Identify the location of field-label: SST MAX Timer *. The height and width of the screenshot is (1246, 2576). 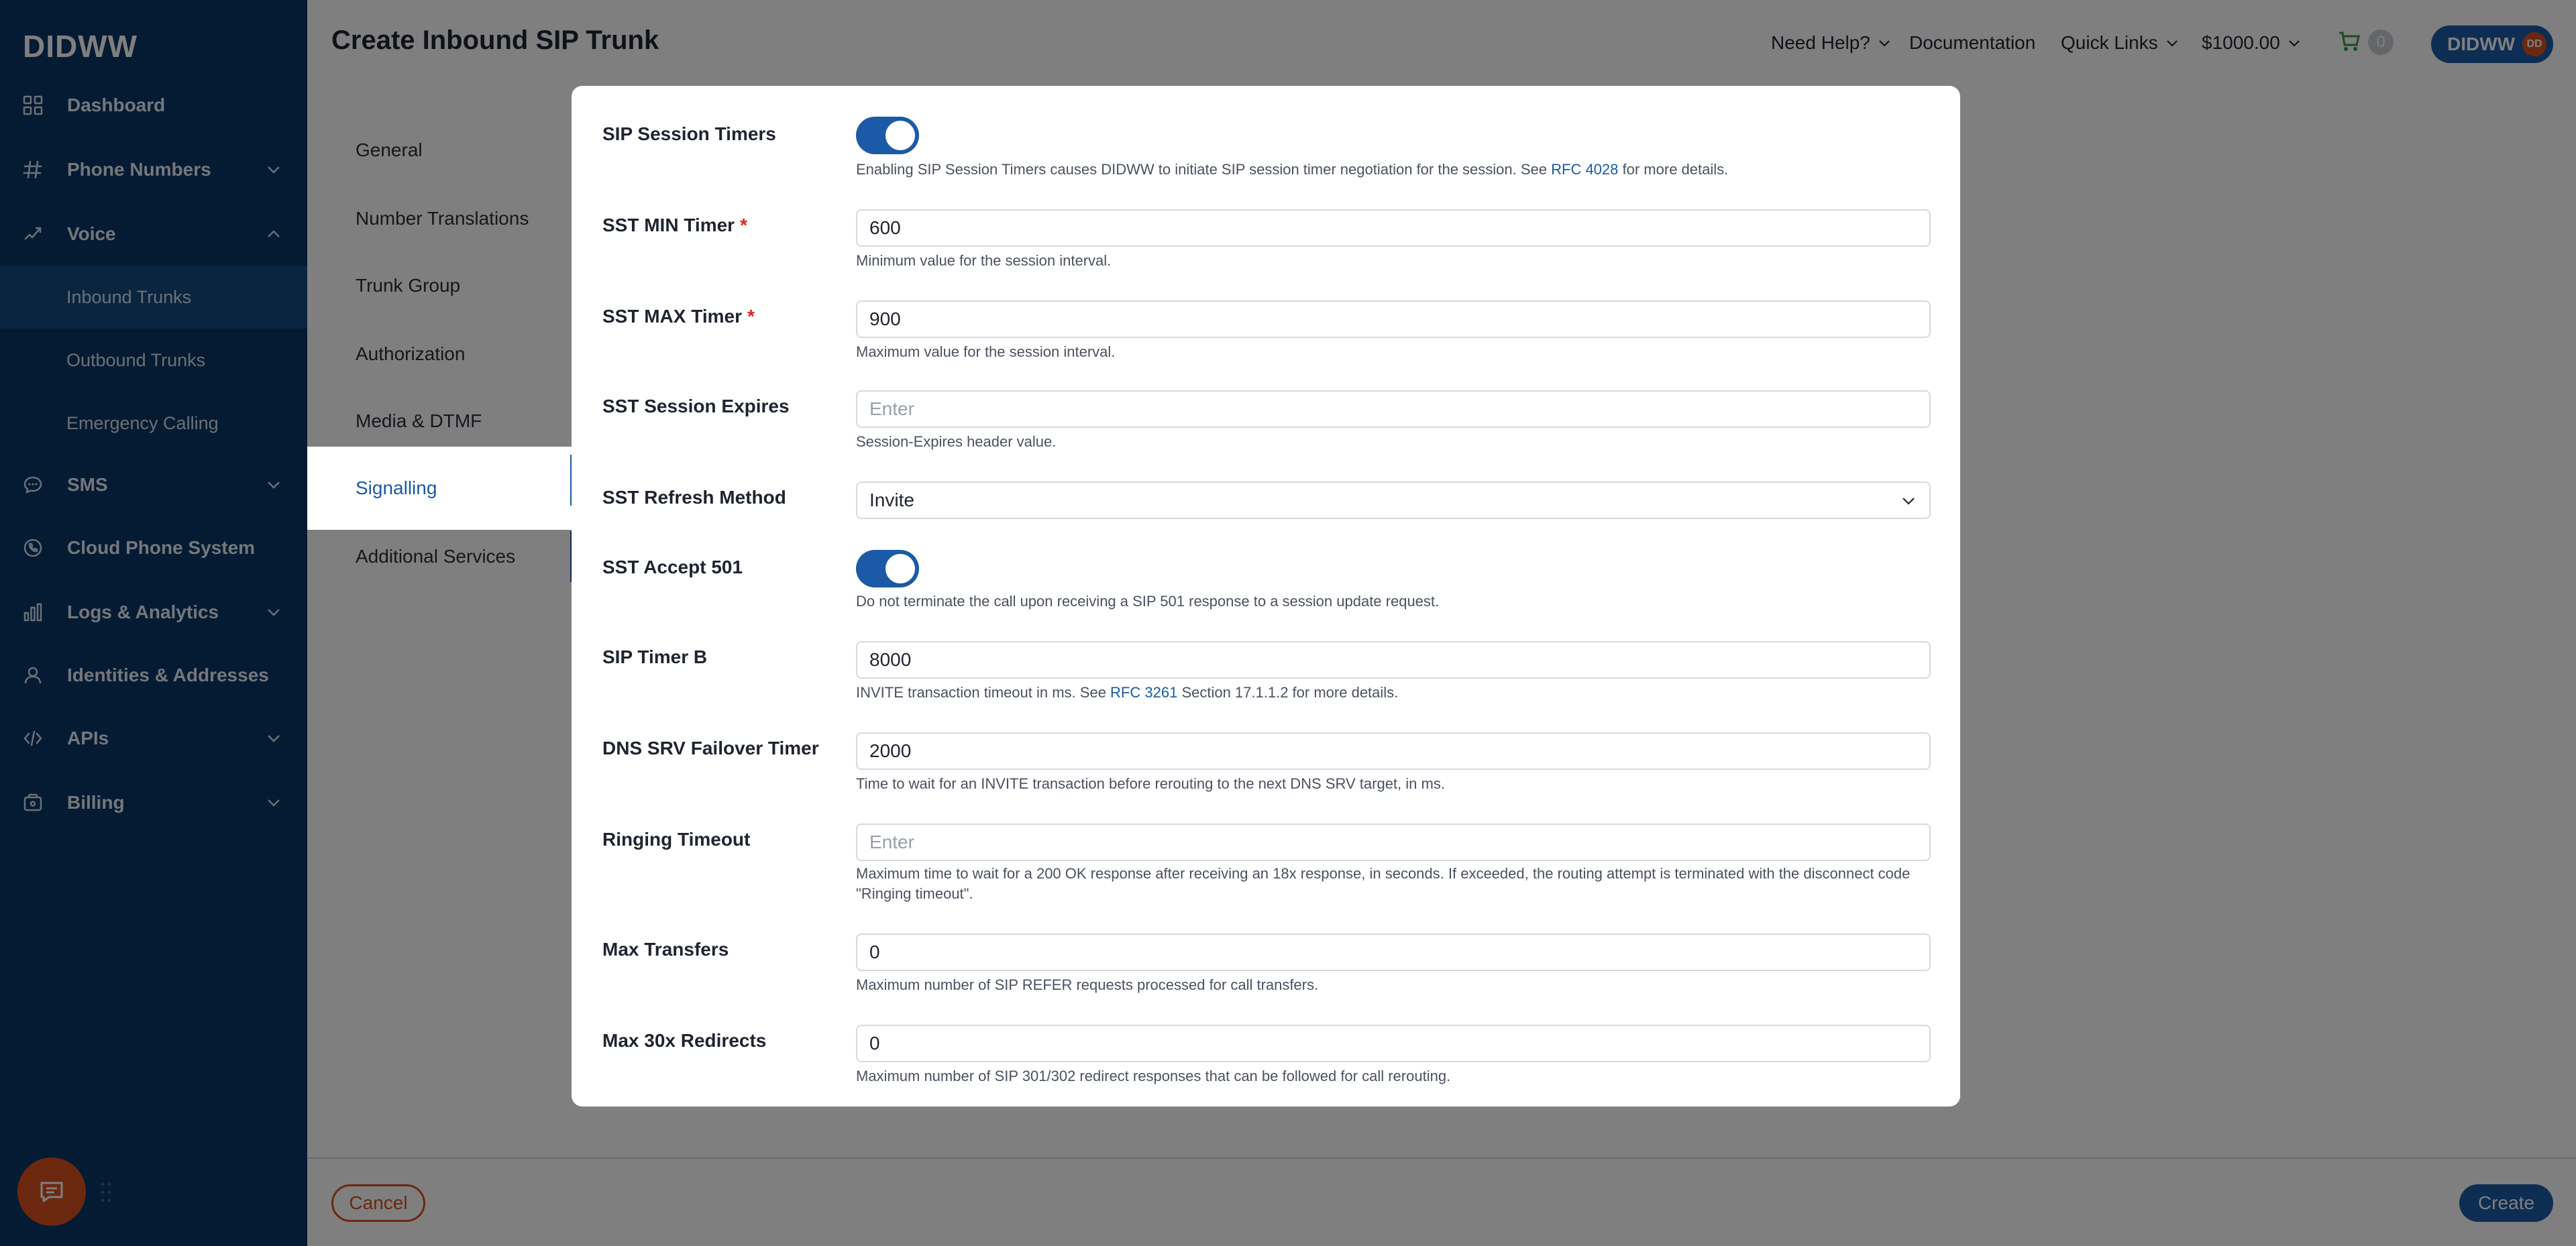
(678, 316).